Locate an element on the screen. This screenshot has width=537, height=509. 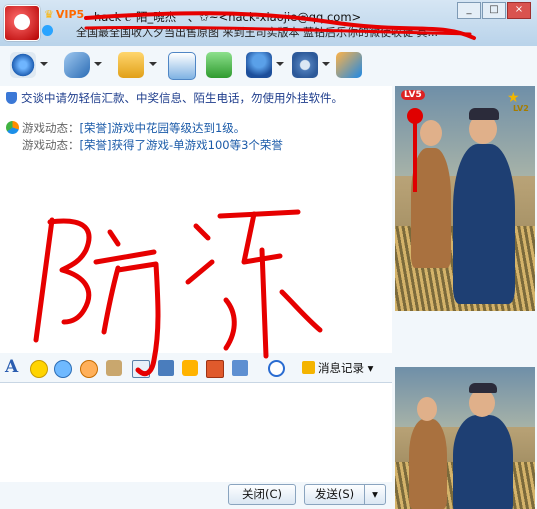
message-record-button: 消息记录 ▾ is located at coordinates (337, 368).